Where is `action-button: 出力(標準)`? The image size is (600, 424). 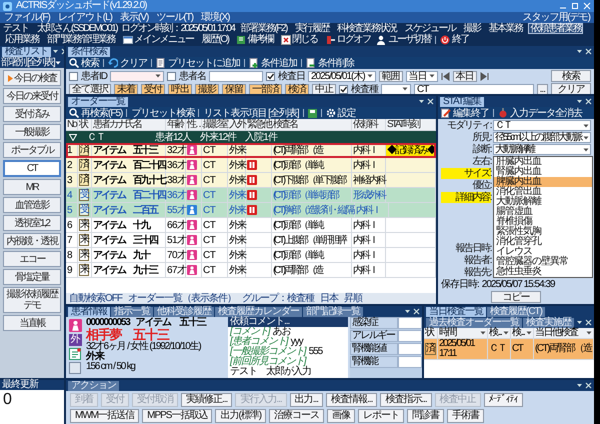 action-button: 出力(標準) is located at coordinates (240, 416).